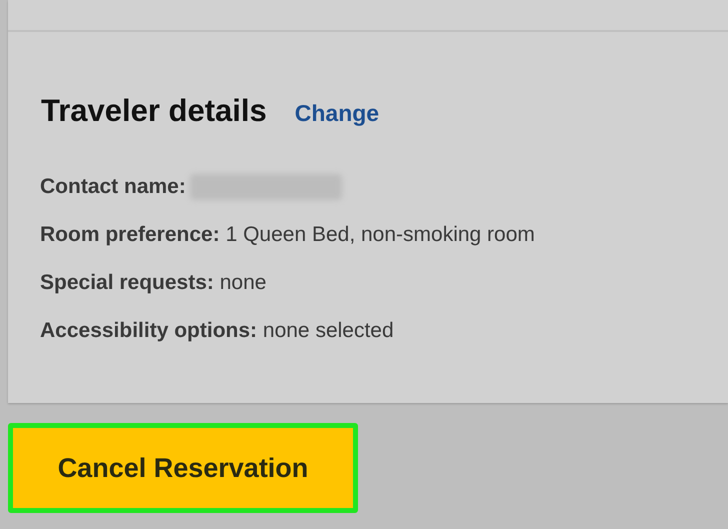  What do you see at coordinates (154, 111) in the screenshot?
I see `section-title: Traveler details` at bounding box center [154, 111].